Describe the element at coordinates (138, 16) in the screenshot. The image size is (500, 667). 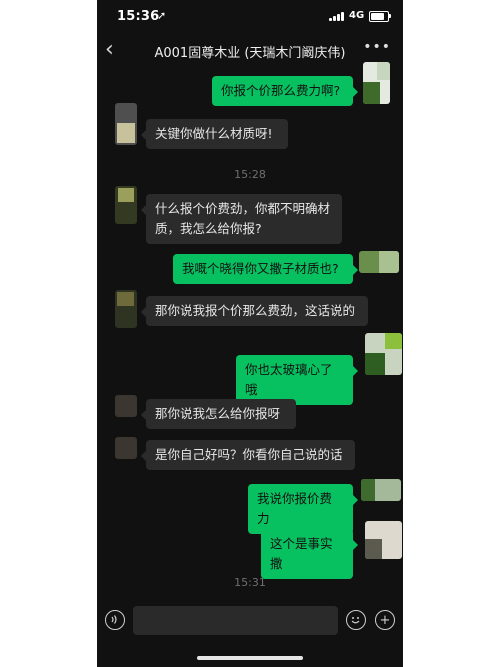
I see `status-time: 15:36` at that location.